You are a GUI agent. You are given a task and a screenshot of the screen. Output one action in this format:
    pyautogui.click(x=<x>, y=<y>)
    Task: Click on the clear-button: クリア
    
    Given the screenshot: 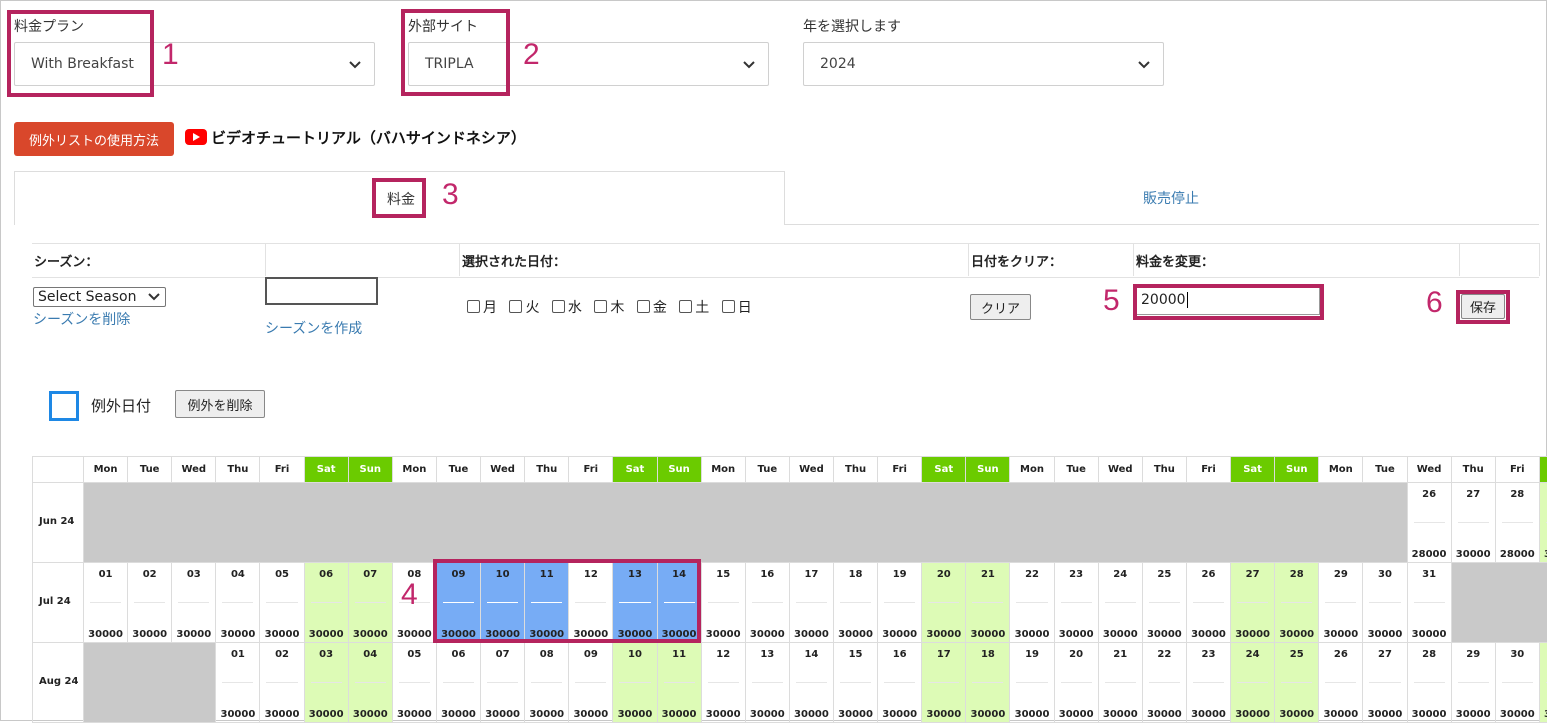 What is the action you would take?
    pyautogui.click(x=1000, y=307)
    